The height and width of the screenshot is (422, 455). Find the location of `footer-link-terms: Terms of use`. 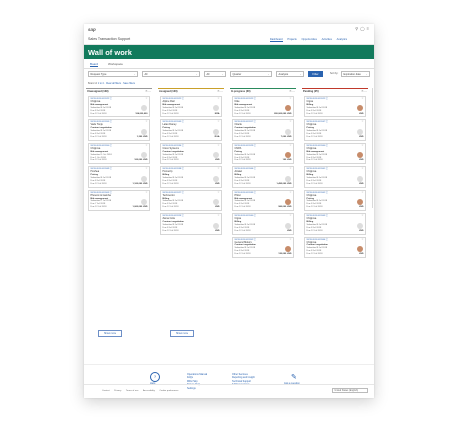

footer-link-terms: Terms of use is located at coordinates (132, 391).